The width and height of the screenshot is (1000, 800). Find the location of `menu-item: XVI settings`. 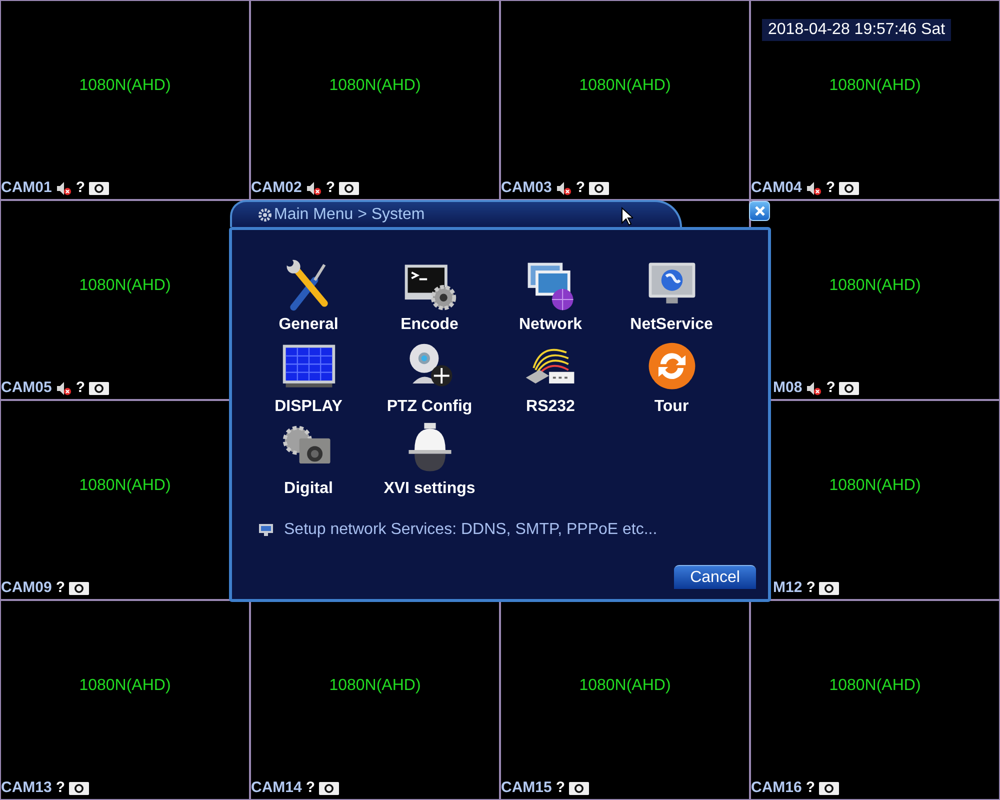

menu-item: XVI settings is located at coordinates (429, 462).